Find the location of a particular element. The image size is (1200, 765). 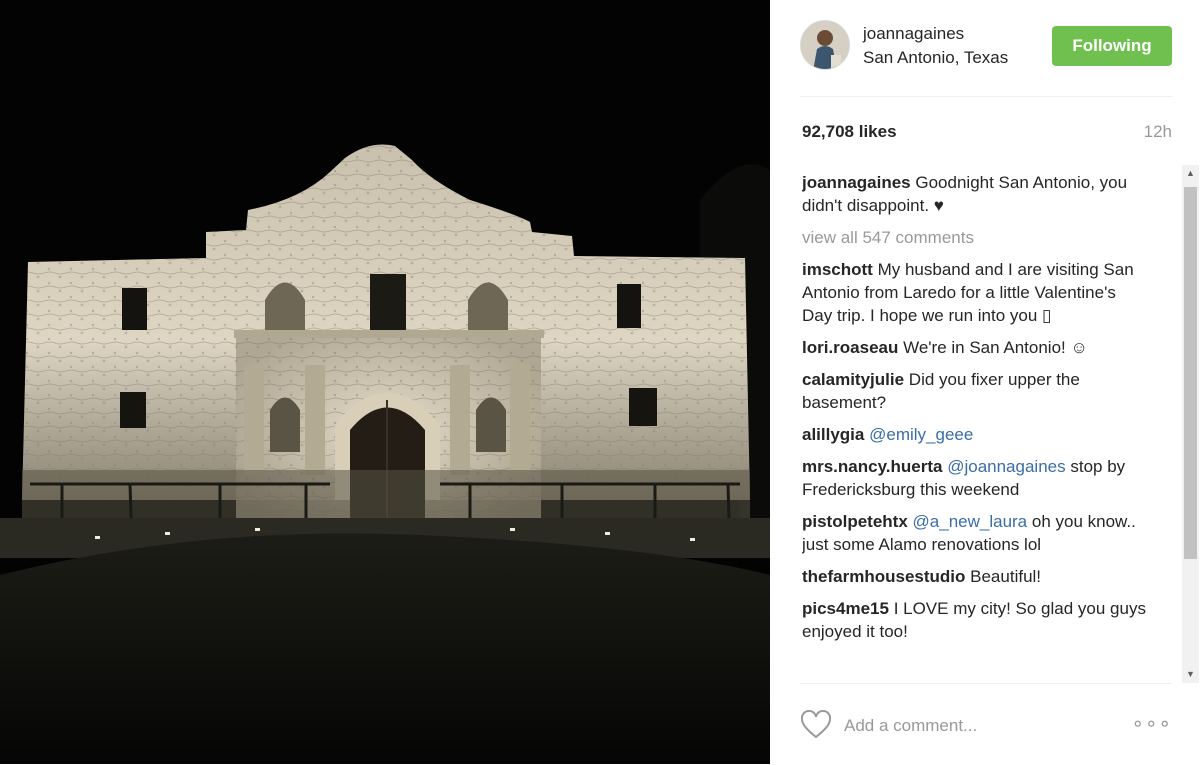

comment-mention: @emily_geee is located at coordinates (921, 434).